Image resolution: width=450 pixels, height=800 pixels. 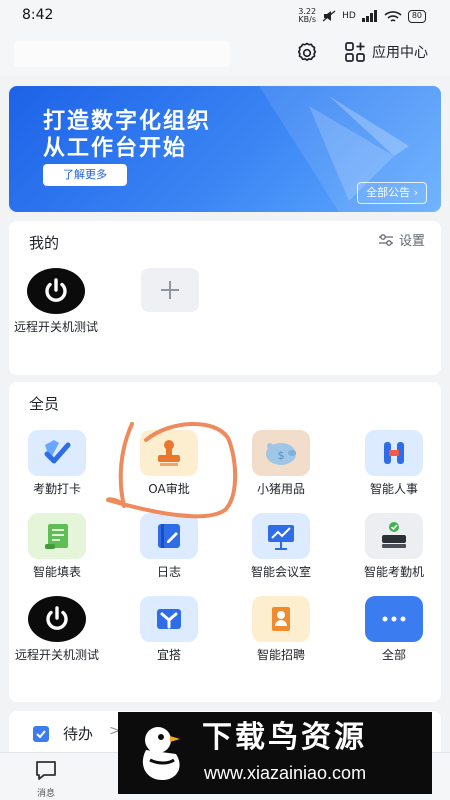 I want to click on my-apps-settings-button: 设置, so click(x=401, y=239).